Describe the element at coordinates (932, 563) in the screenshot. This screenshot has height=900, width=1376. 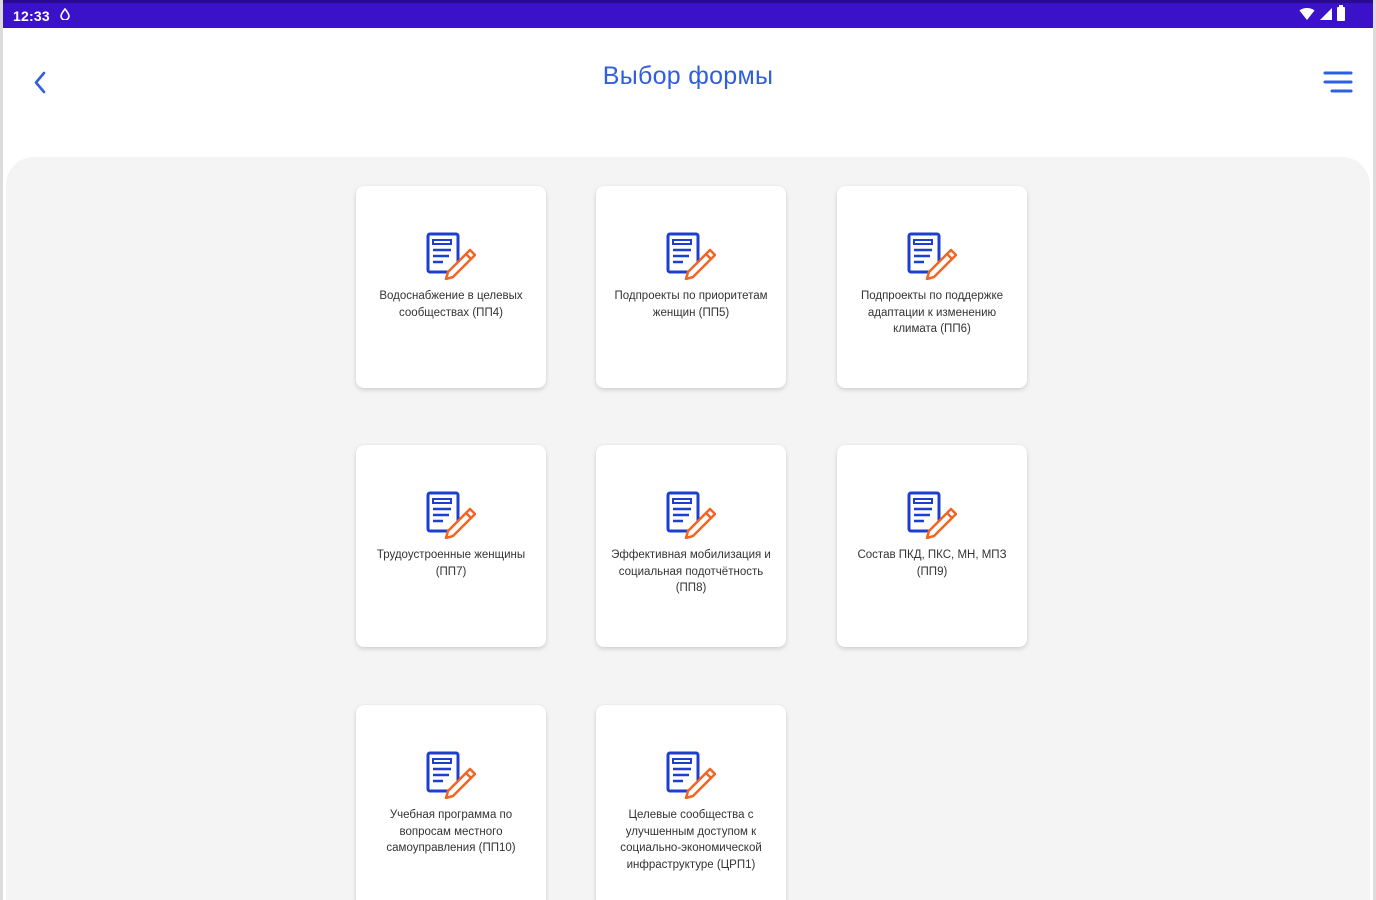
I see `form-card-label: Состав ПКД, ПКС, МН, МПЗ (ПП9)` at that location.